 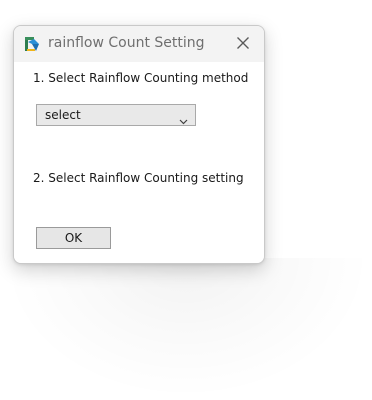 I want to click on ok-button-label: OK, so click(x=73, y=238).